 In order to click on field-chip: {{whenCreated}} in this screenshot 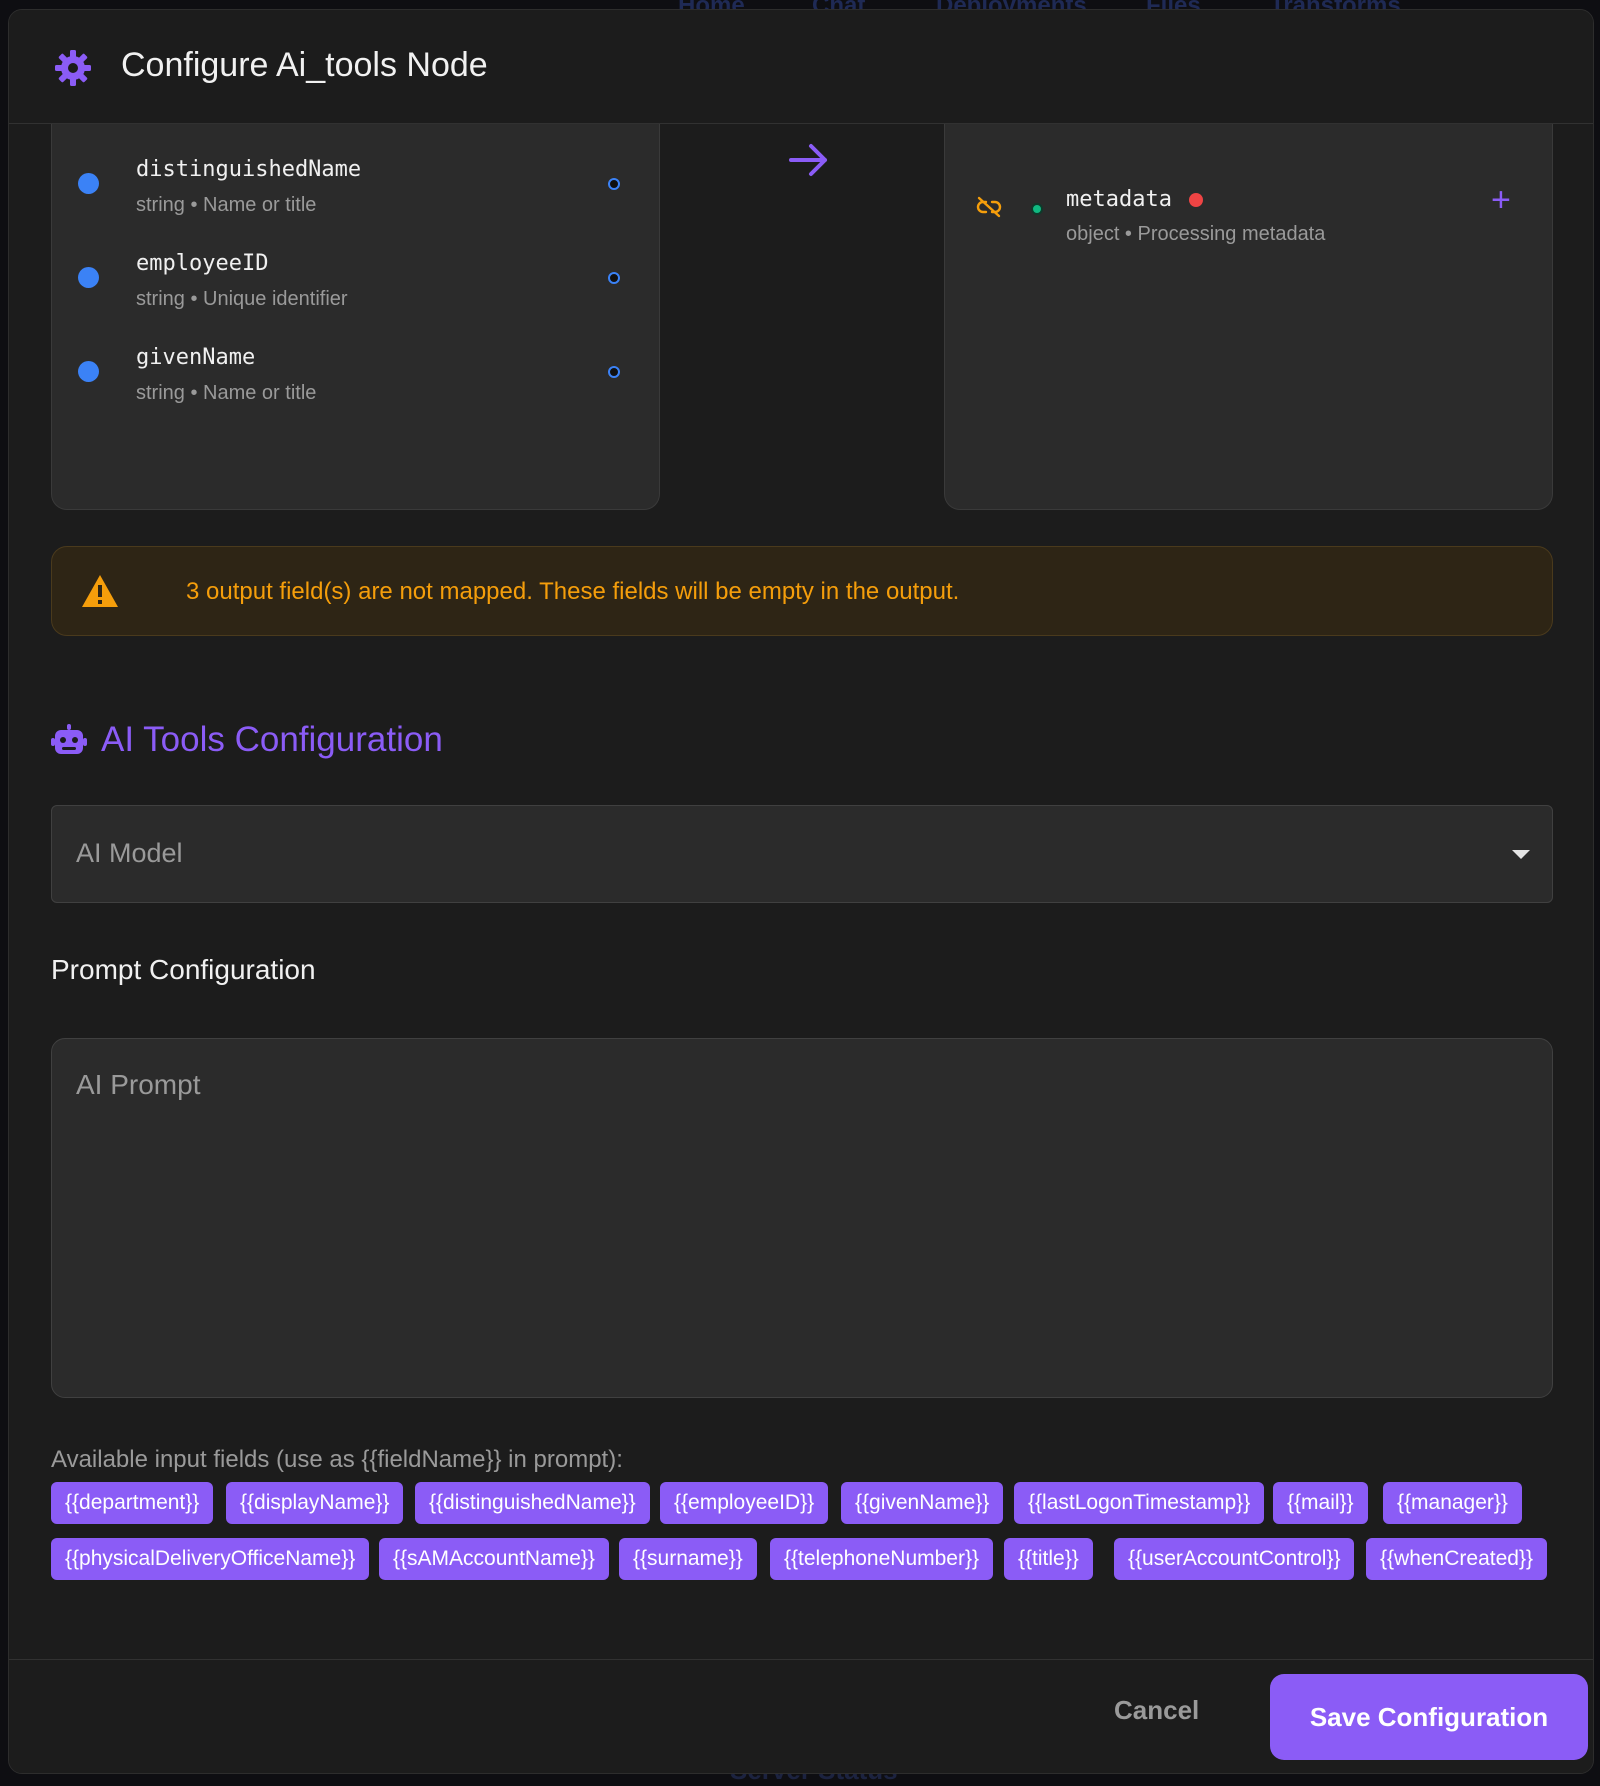, I will do `click(1456, 1559)`.